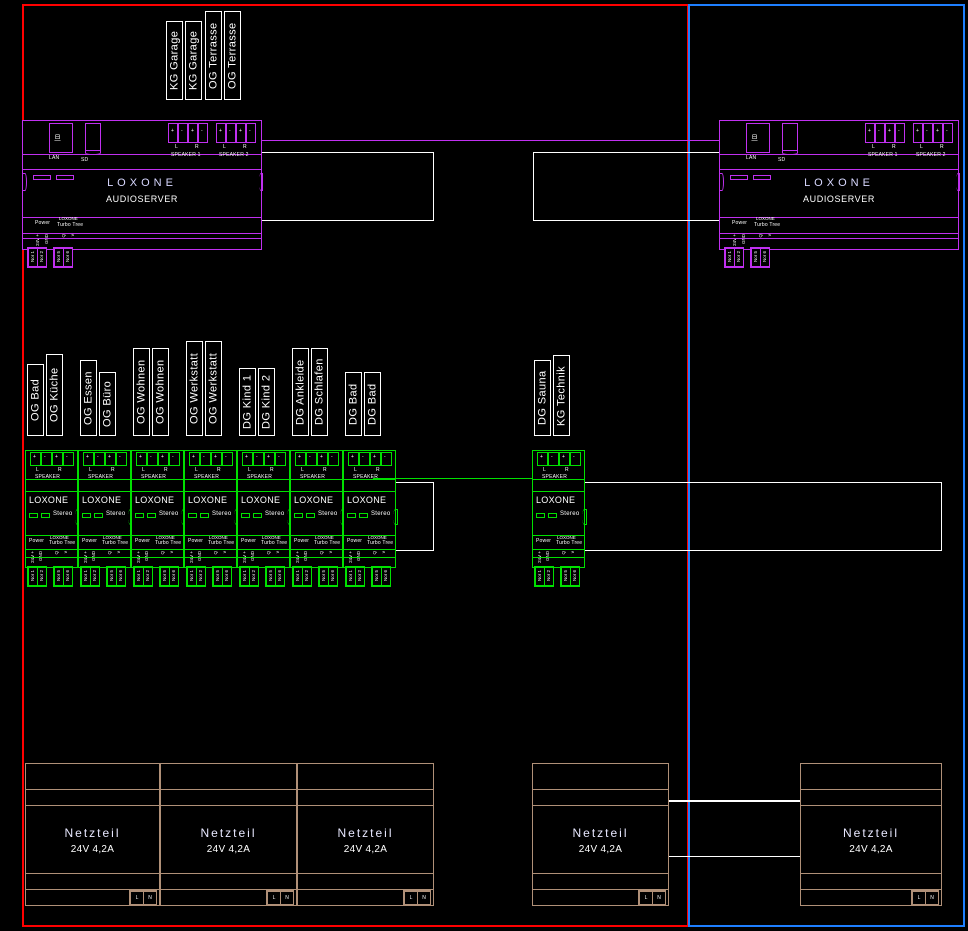 This screenshot has height=931, width=968. I want to click on extension-room-tag: OG Wohnen, so click(160, 392).